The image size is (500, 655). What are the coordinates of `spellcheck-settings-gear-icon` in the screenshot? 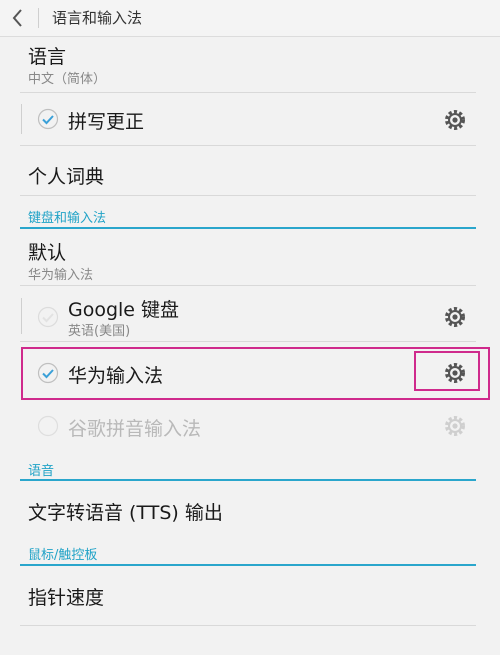 It's located at (455, 120).